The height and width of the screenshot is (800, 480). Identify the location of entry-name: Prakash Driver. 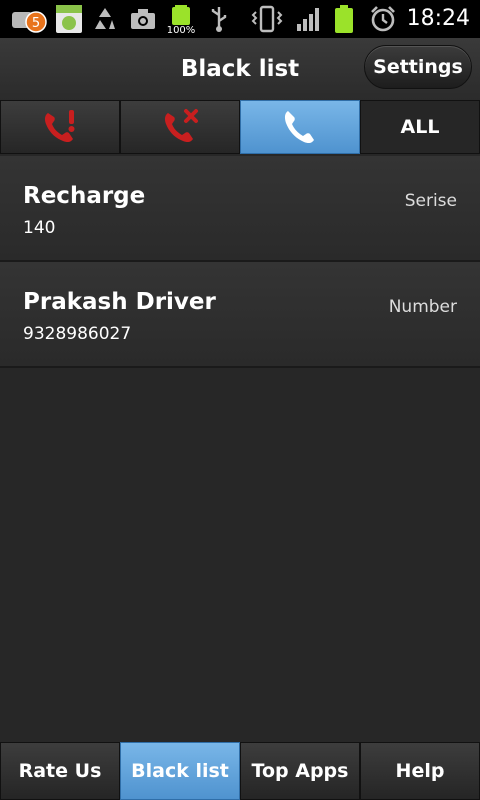
(119, 302).